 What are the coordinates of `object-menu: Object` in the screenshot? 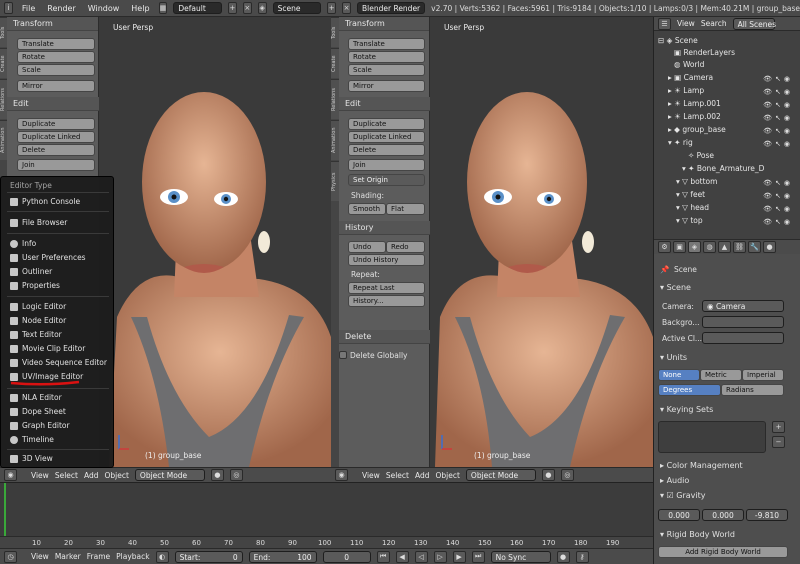 It's located at (116, 475).